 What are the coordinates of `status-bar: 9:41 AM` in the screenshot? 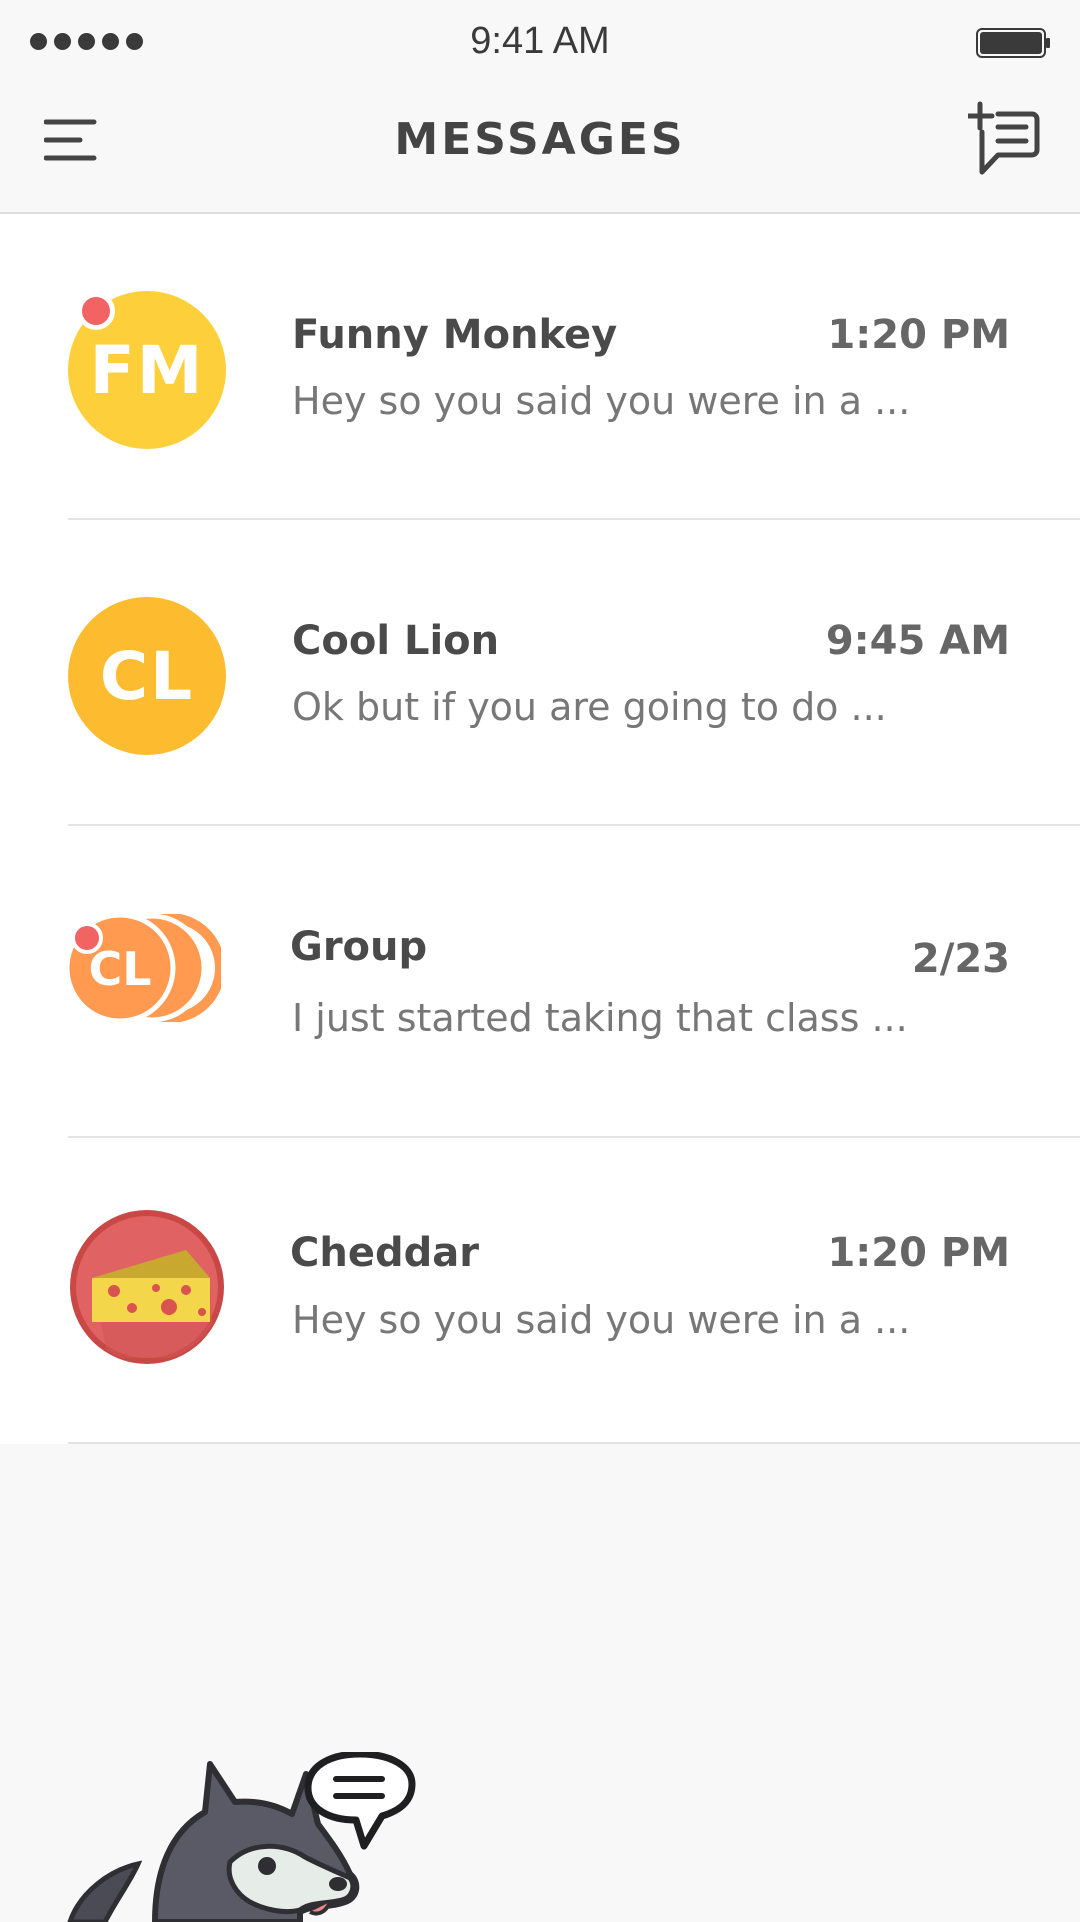 It's located at (540, 43).